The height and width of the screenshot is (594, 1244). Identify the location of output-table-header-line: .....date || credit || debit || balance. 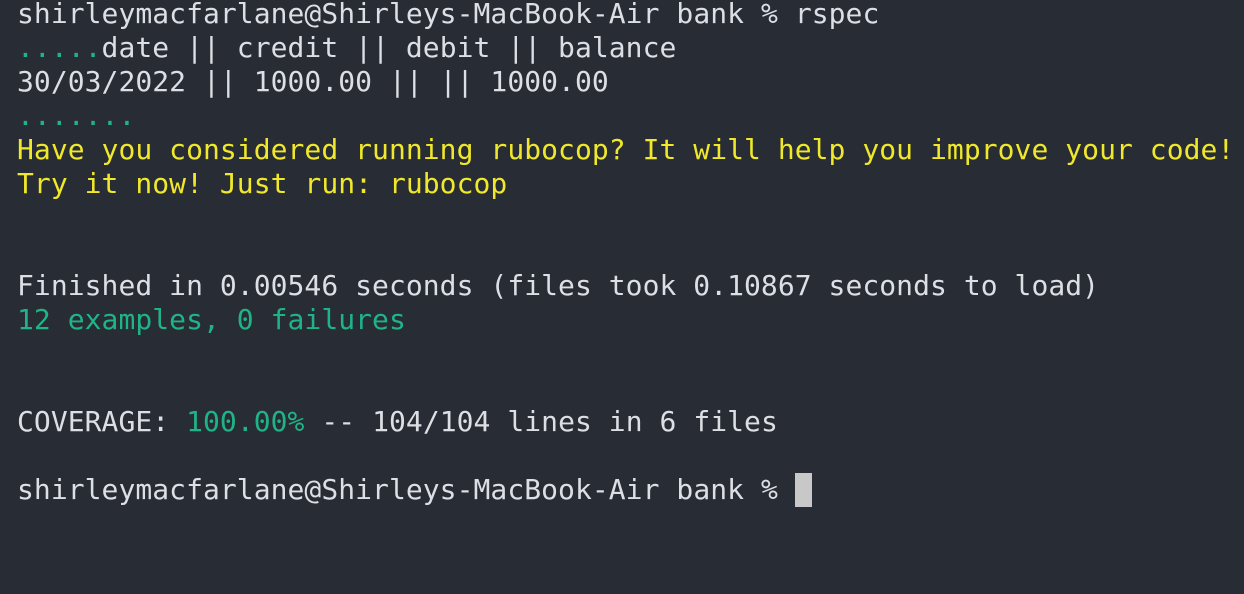
(346, 48).